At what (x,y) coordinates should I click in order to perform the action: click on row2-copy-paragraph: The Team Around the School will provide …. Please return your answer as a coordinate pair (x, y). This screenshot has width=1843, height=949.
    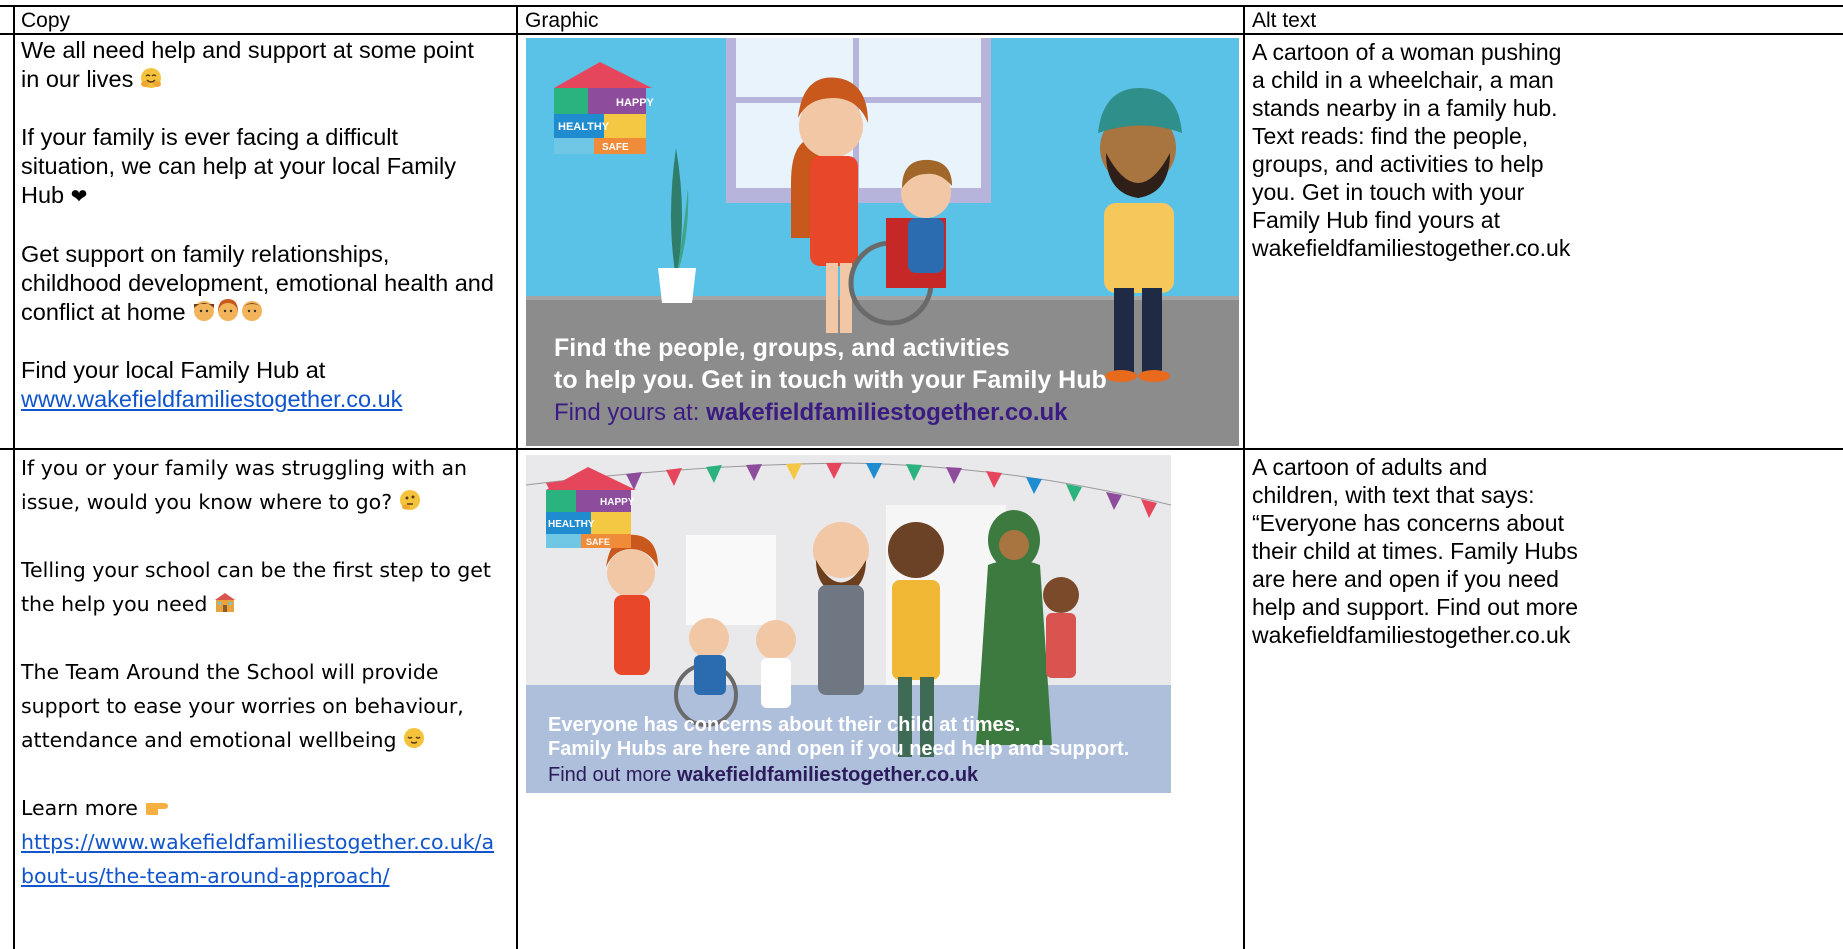
    Looking at the image, I should click on (242, 707).